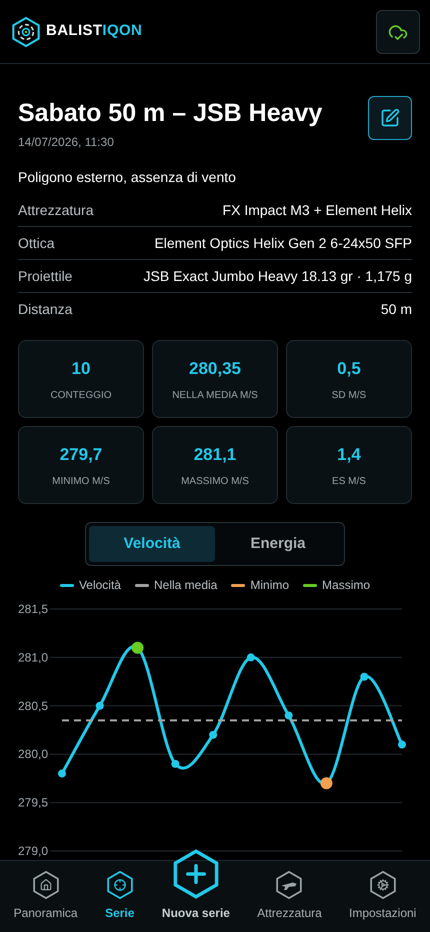 This screenshot has height=932, width=430. I want to click on edit-icon, so click(390, 118).